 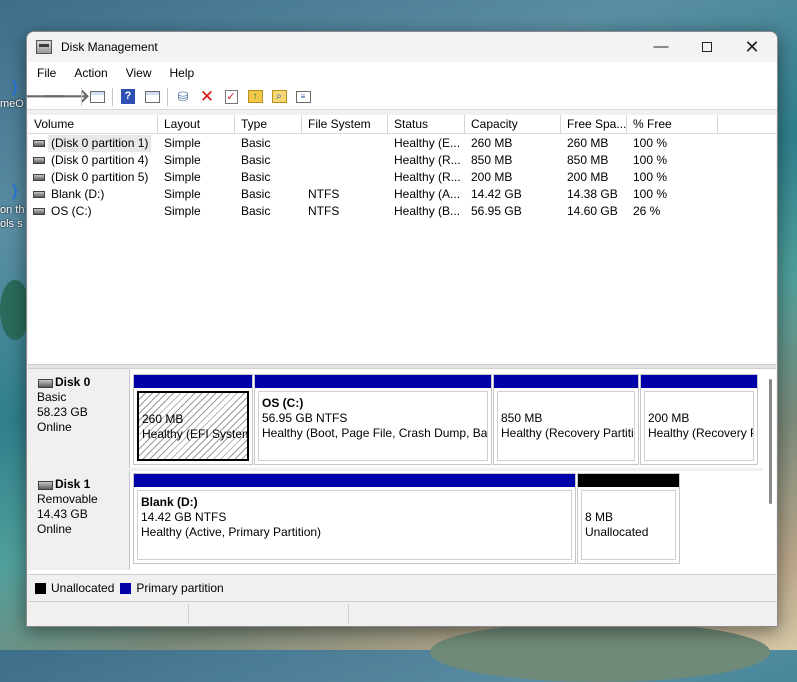 What do you see at coordinates (138, 73) in the screenshot?
I see `menu-view: View` at bounding box center [138, 73].